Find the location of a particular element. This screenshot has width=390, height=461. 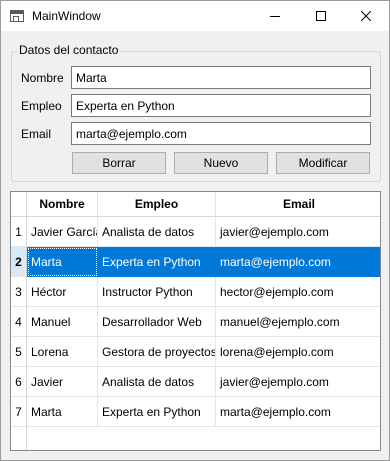

email-label: Email is located at coordinates (36, 134).